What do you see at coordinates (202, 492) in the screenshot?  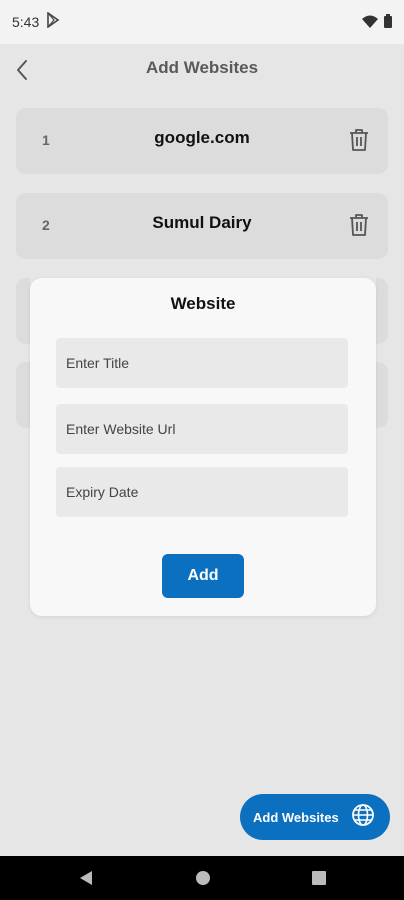 I see `expiry-date-input` at bounding box center [202, 492].